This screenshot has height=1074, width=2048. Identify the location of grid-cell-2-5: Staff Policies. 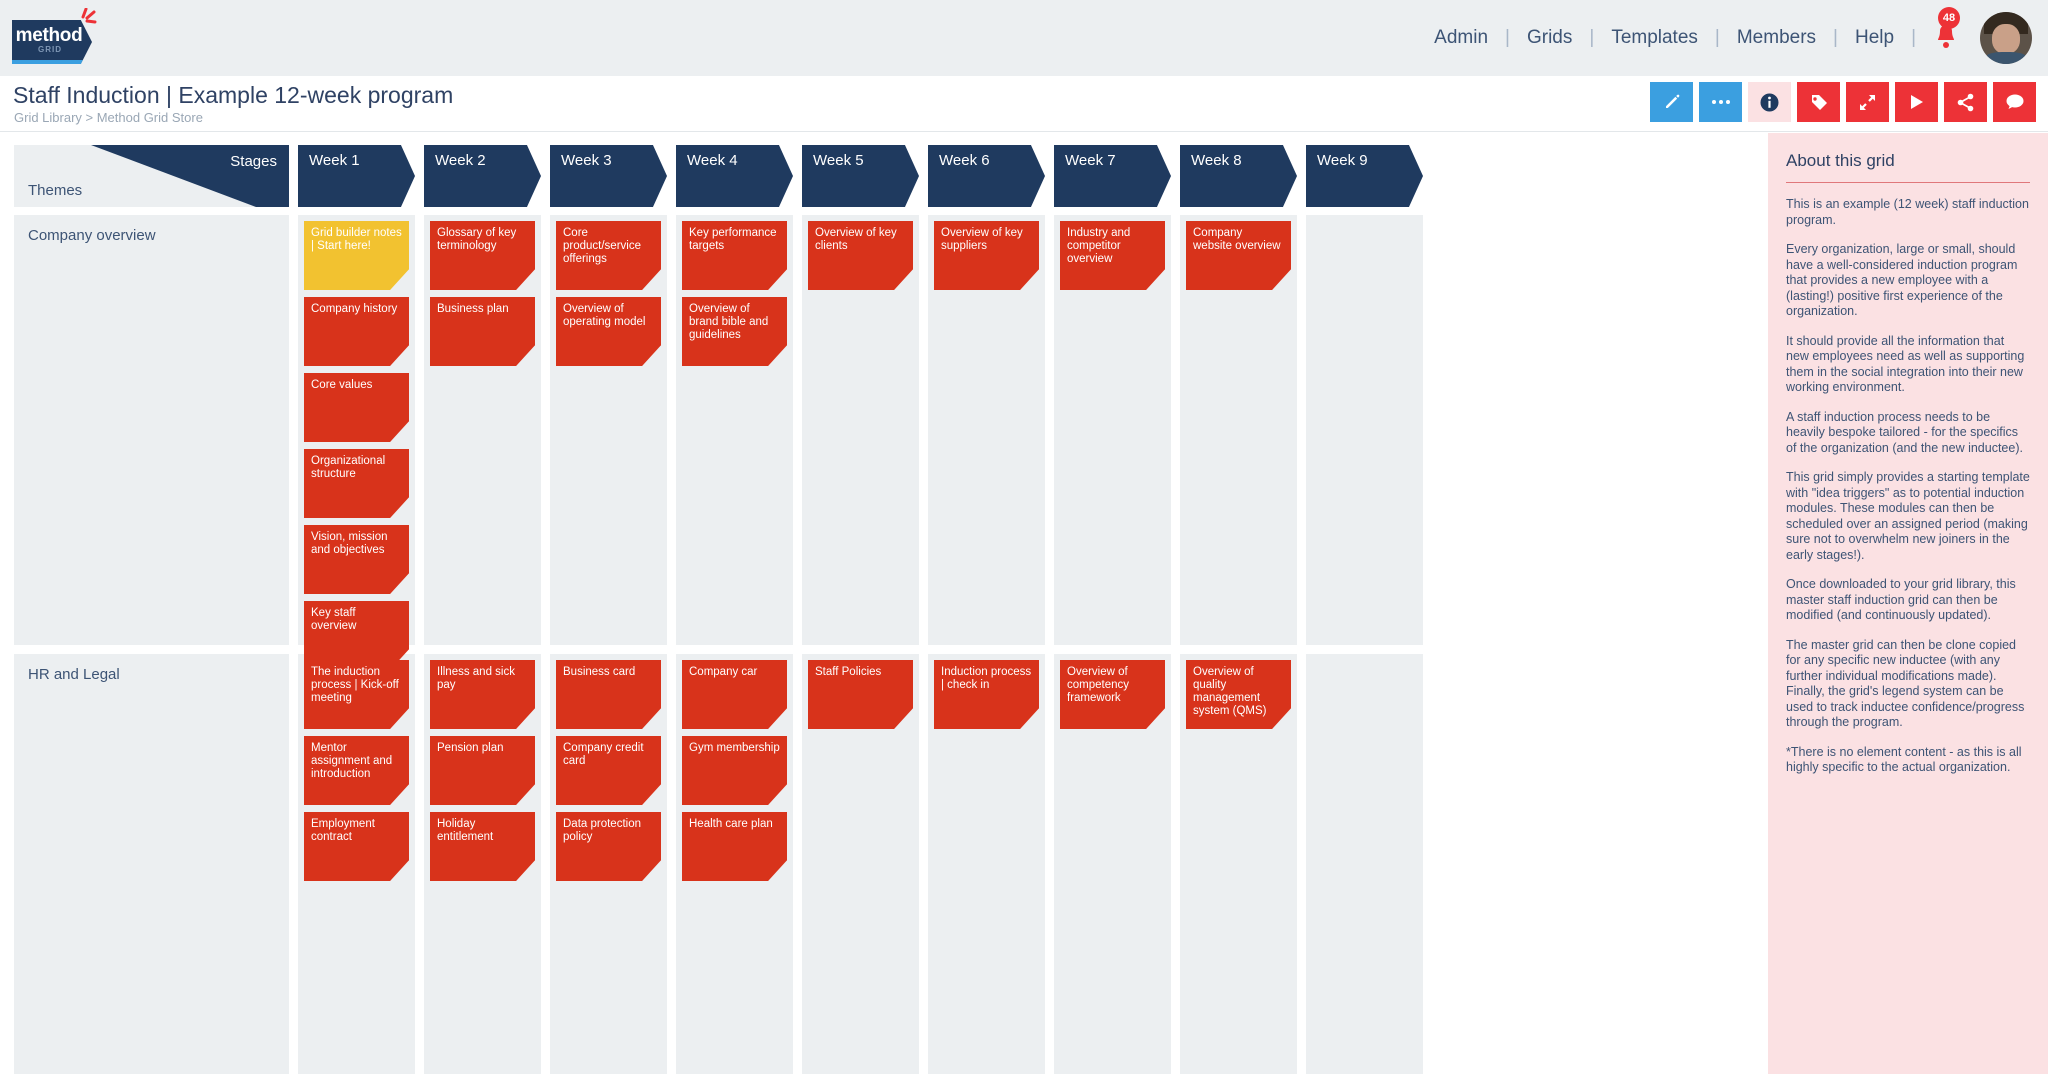
(860, 864).